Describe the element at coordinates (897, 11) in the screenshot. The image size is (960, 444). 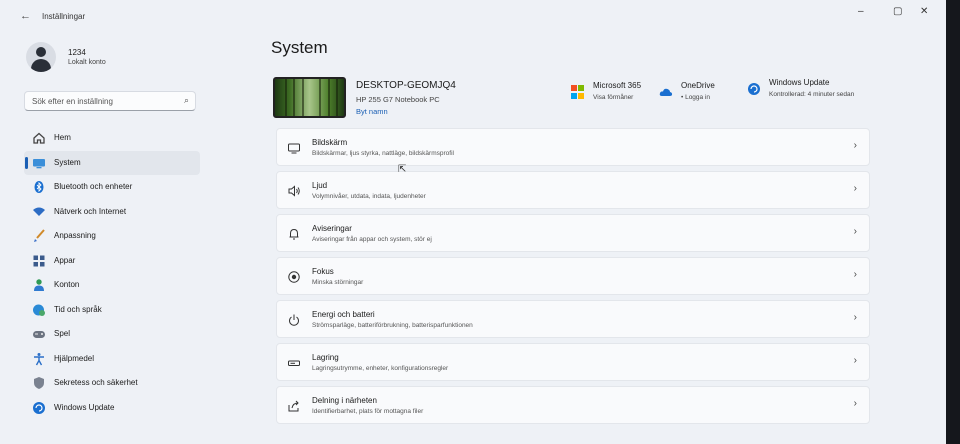
I see `maximize-button: ▢` at that location.